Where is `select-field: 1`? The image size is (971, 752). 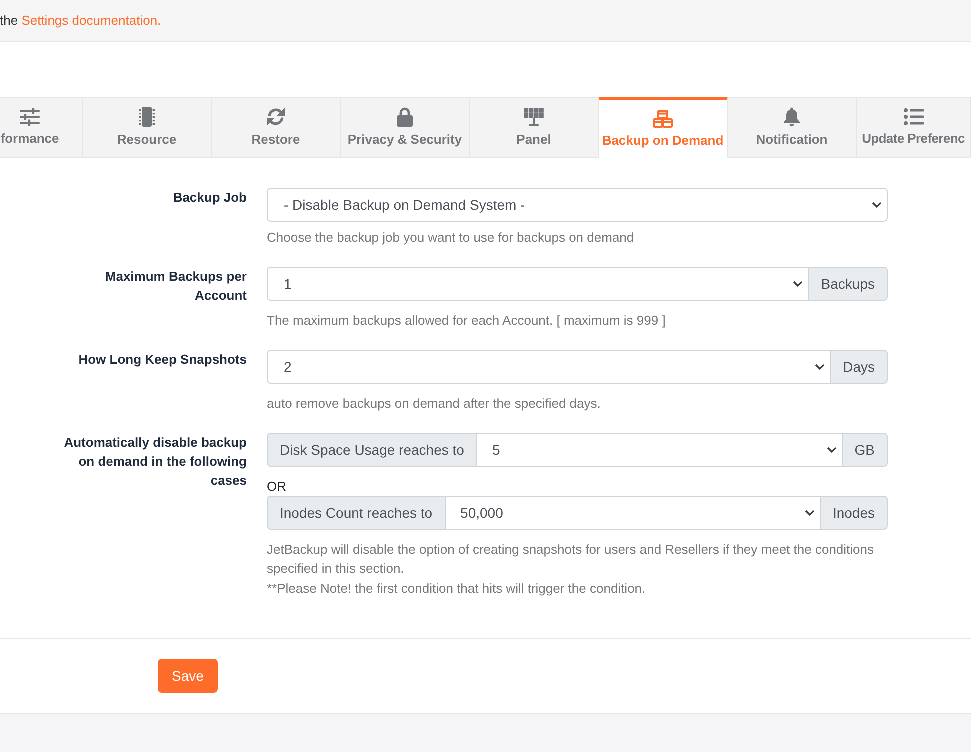 select-field: 1 is located at coordinates (538, 284).